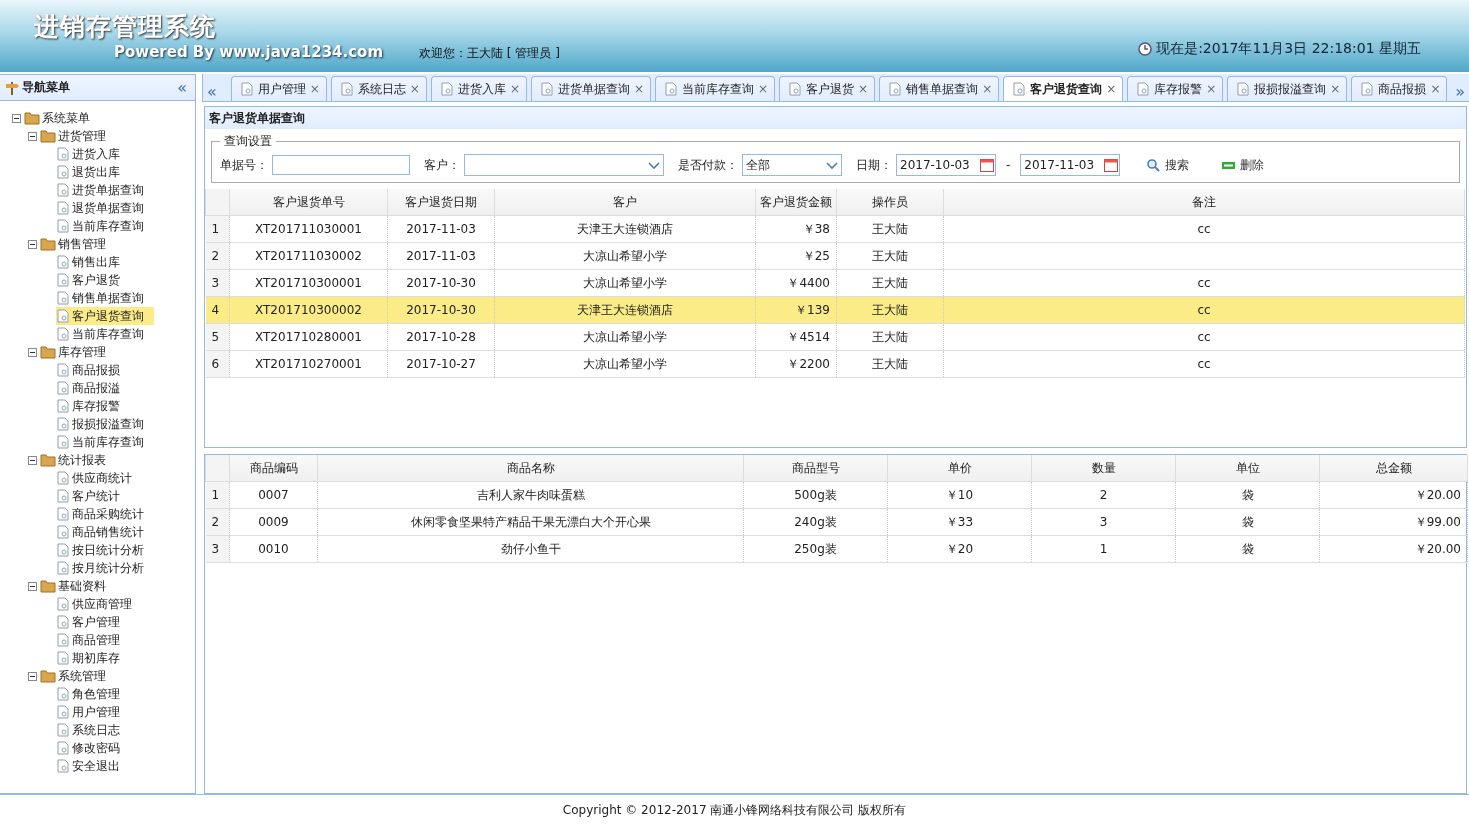 The height and width of the screenshot is (825, 1469). What do you see at coordinates (105, 424) in the screenshot?
I see `tree-item: 报损报溢查询` at bounding box center [105, 424].